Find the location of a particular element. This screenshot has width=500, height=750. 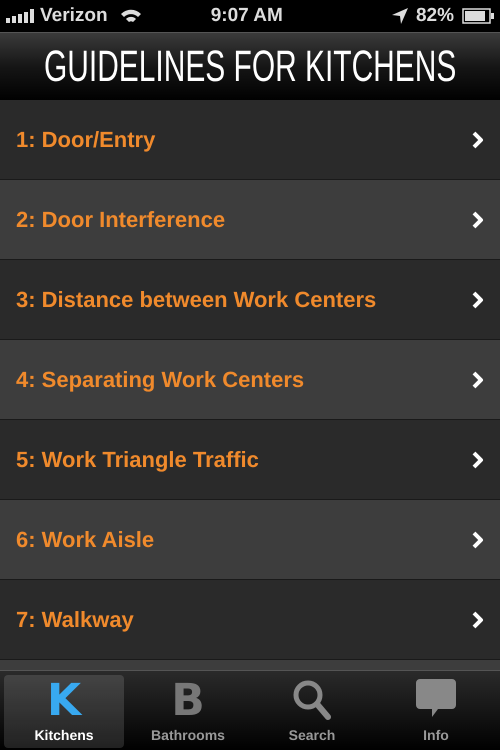

battery-icon is located at coordinates (478, 16).